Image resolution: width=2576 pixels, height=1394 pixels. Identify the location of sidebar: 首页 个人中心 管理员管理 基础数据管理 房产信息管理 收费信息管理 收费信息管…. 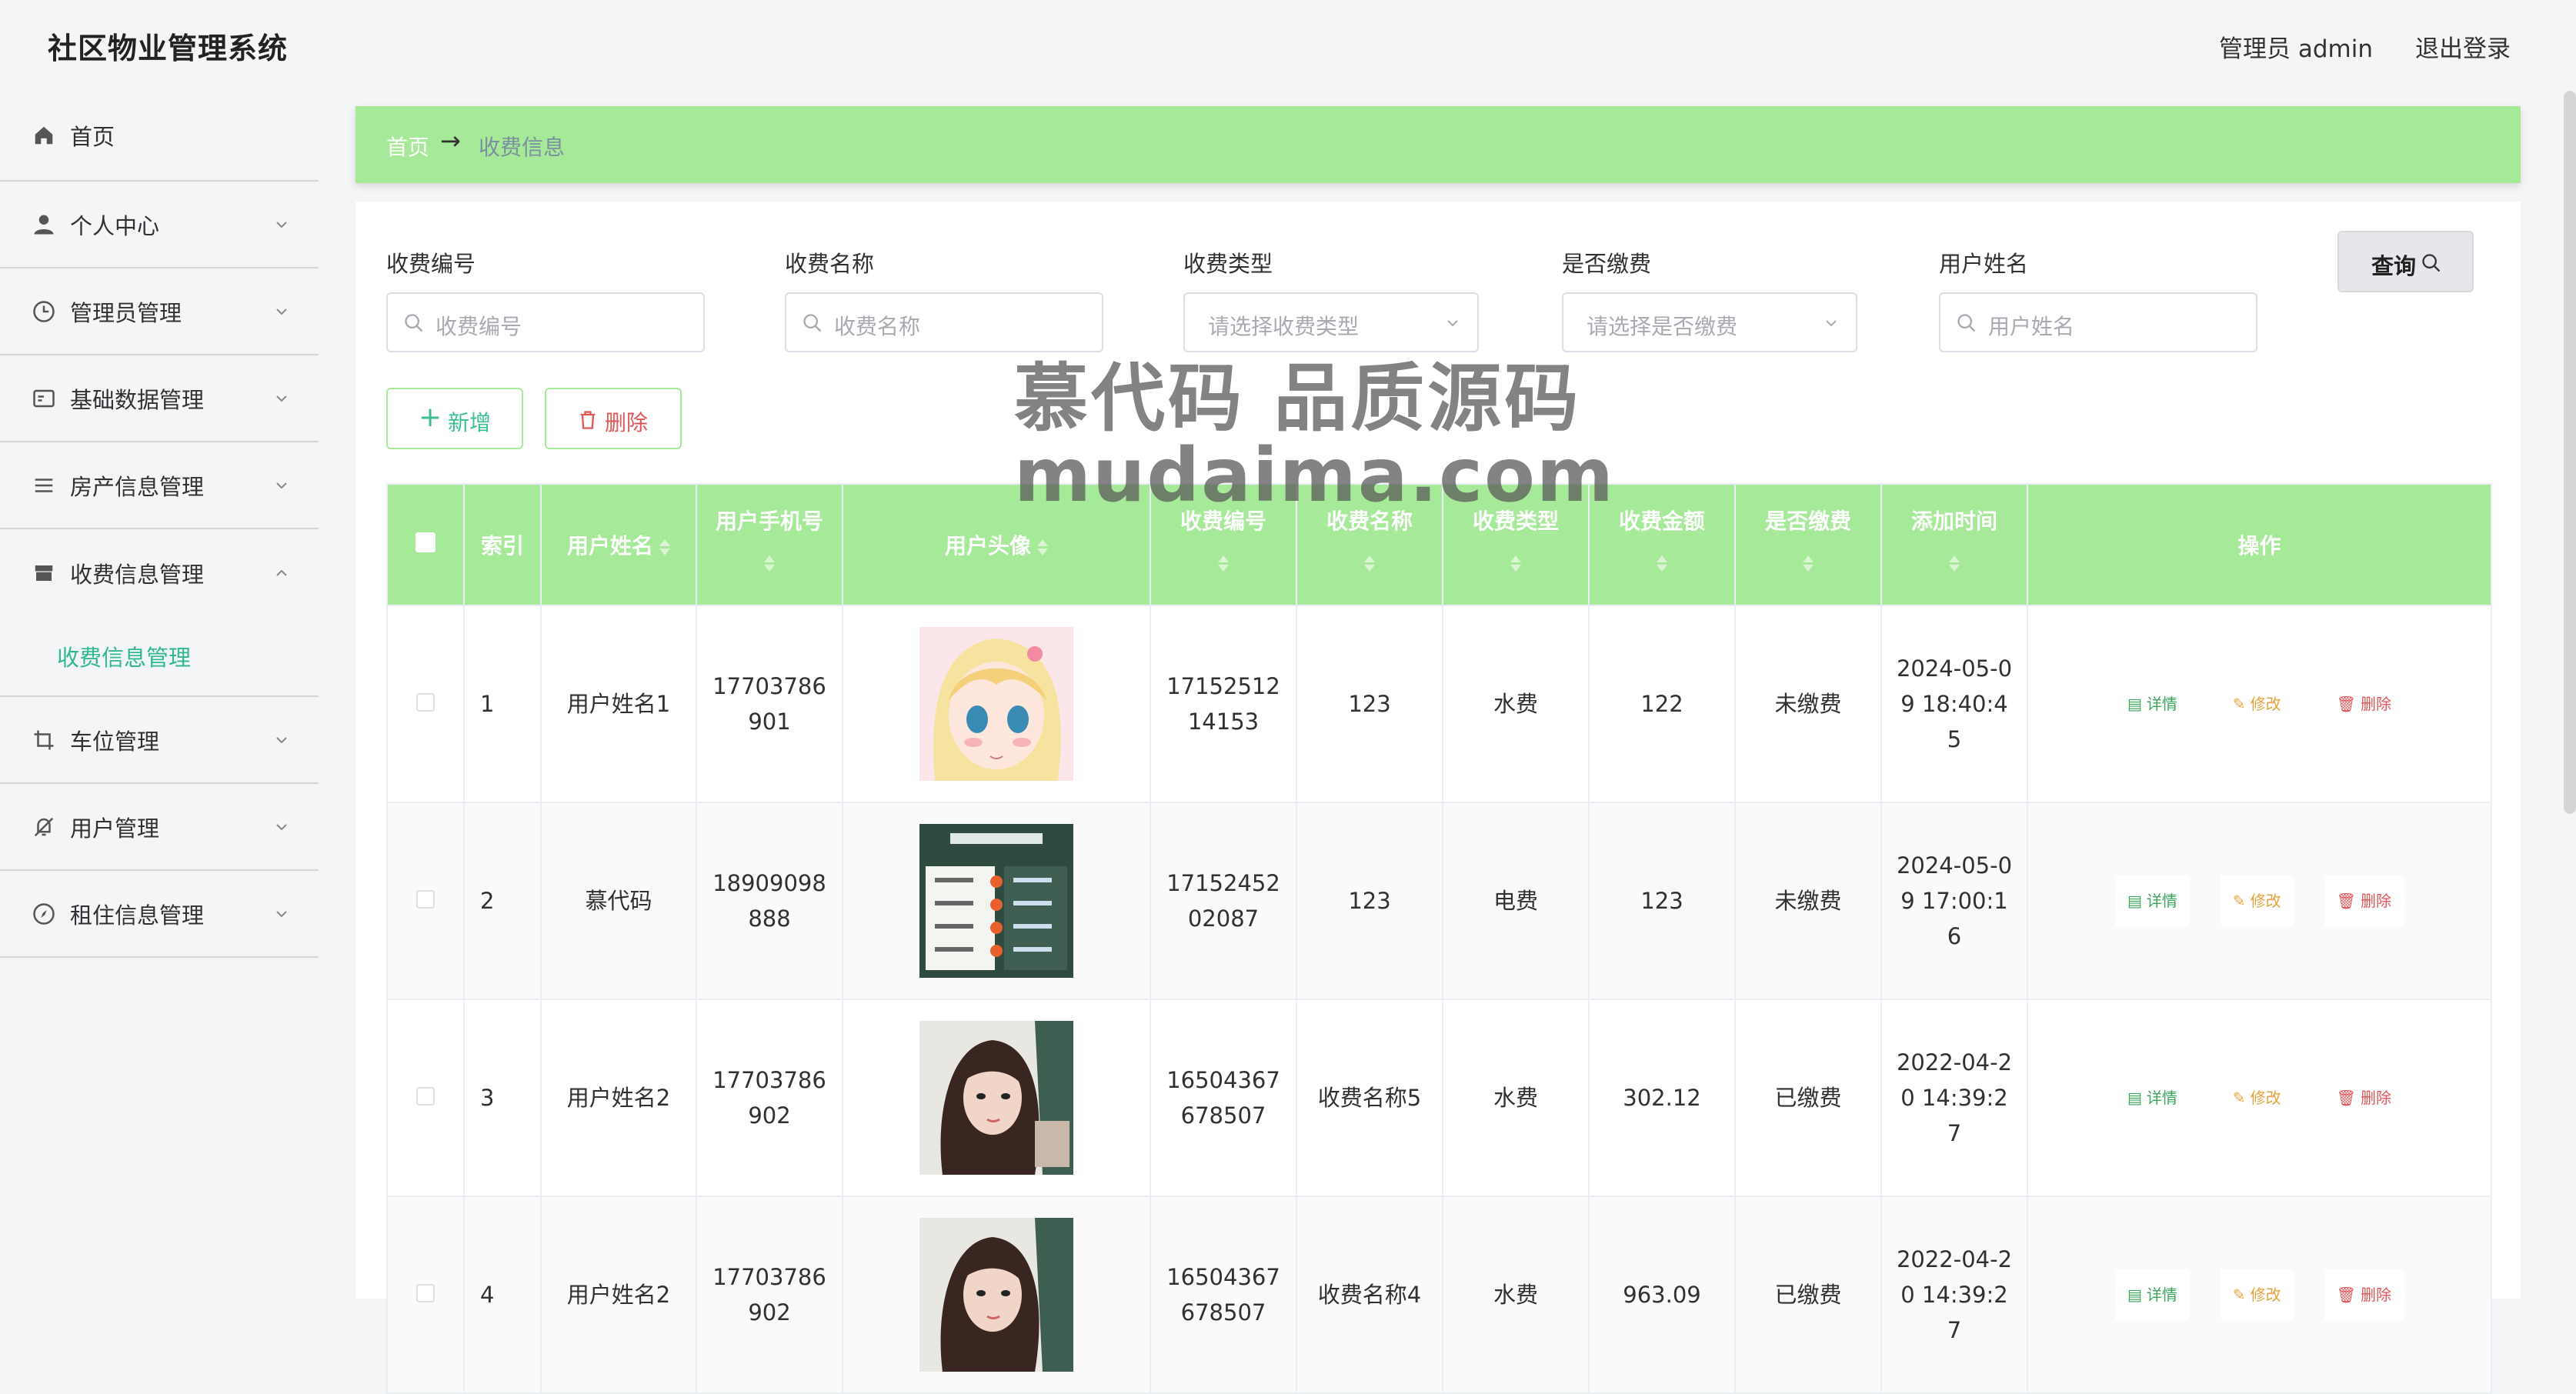
(159, 524).